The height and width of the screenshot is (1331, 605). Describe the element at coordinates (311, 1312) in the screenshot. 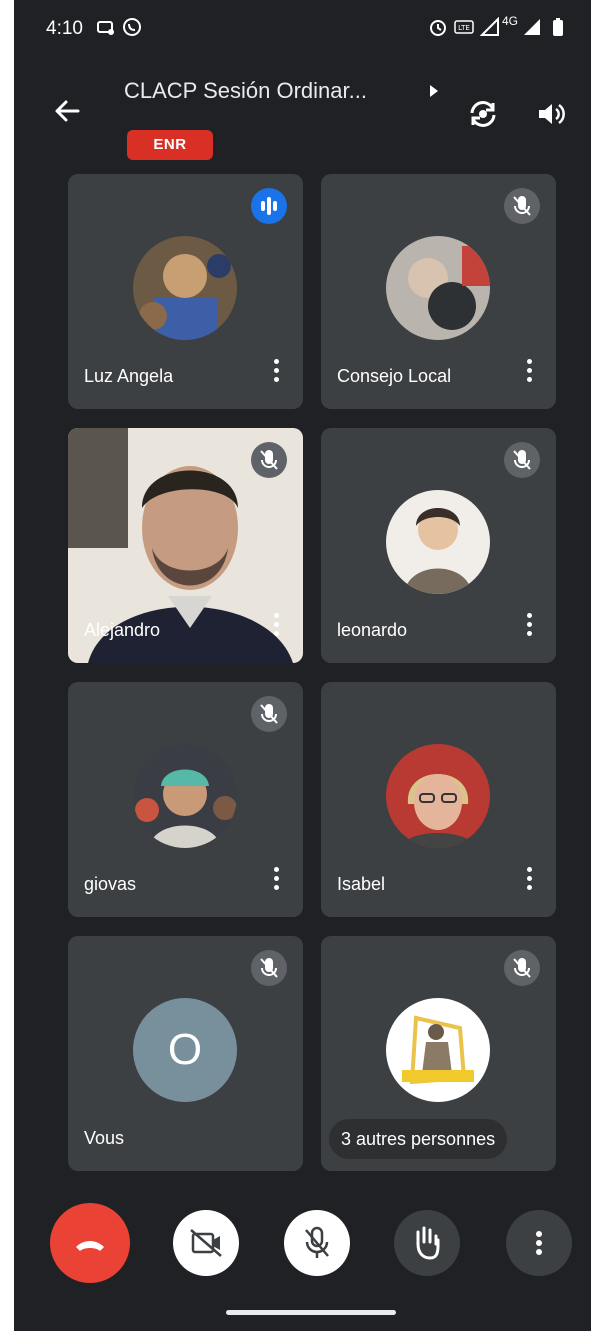

I see `home-indicator` at that location.